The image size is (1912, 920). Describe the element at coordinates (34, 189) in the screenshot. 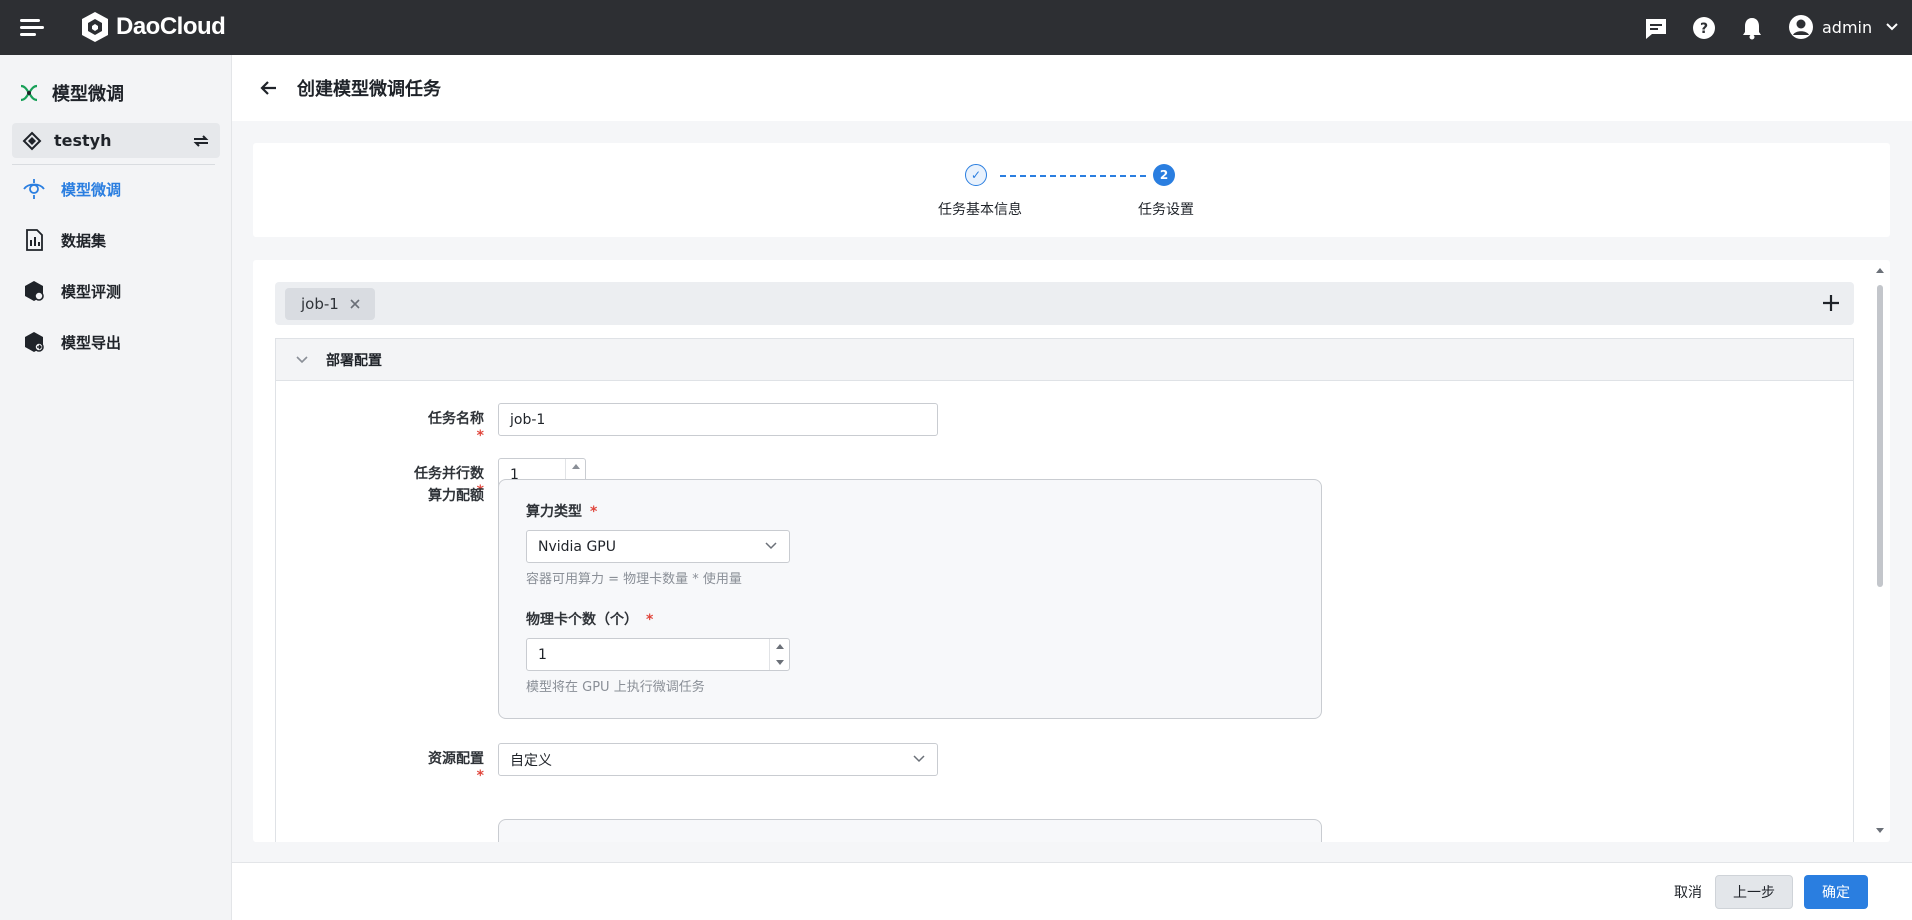

I see `fine-tune-icon` at that location.